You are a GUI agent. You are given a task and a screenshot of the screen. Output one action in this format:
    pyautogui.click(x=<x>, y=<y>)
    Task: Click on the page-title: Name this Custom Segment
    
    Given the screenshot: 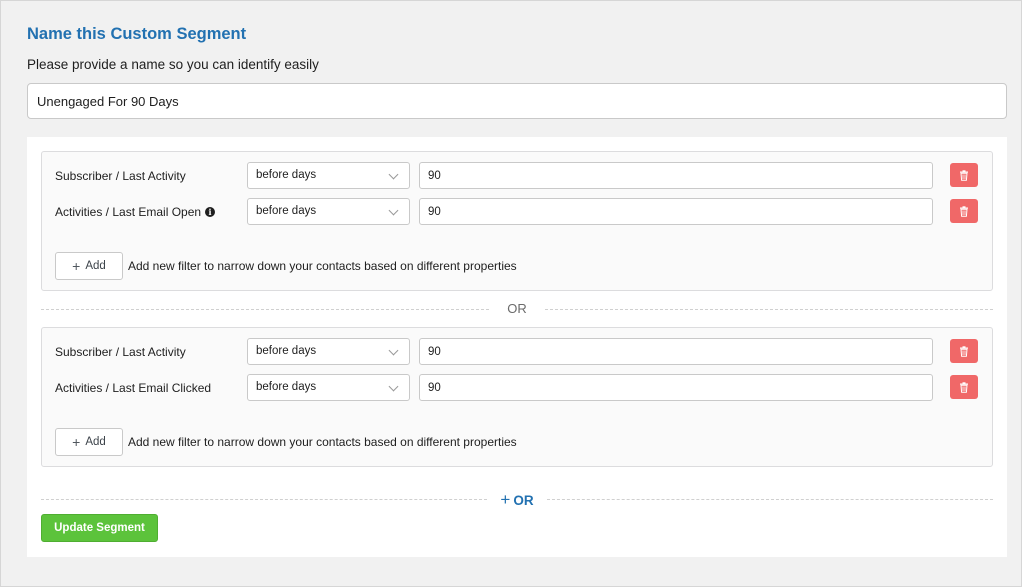 What is the action you would take?
    pyautogui.click(x=137, y=34)
    